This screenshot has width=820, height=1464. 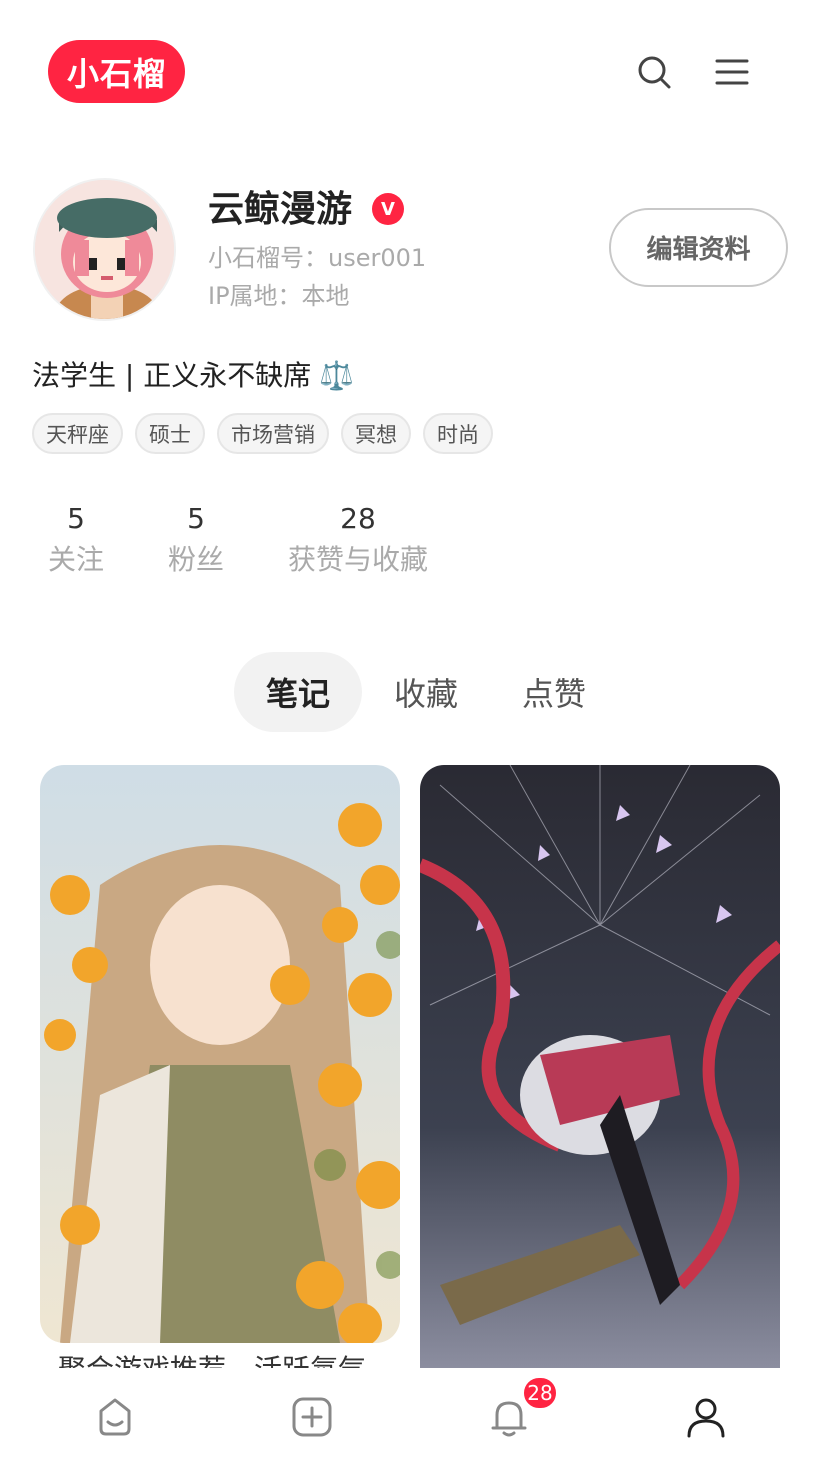 I want to click on top-bar: 小石榴, so click(x=410, y=70).